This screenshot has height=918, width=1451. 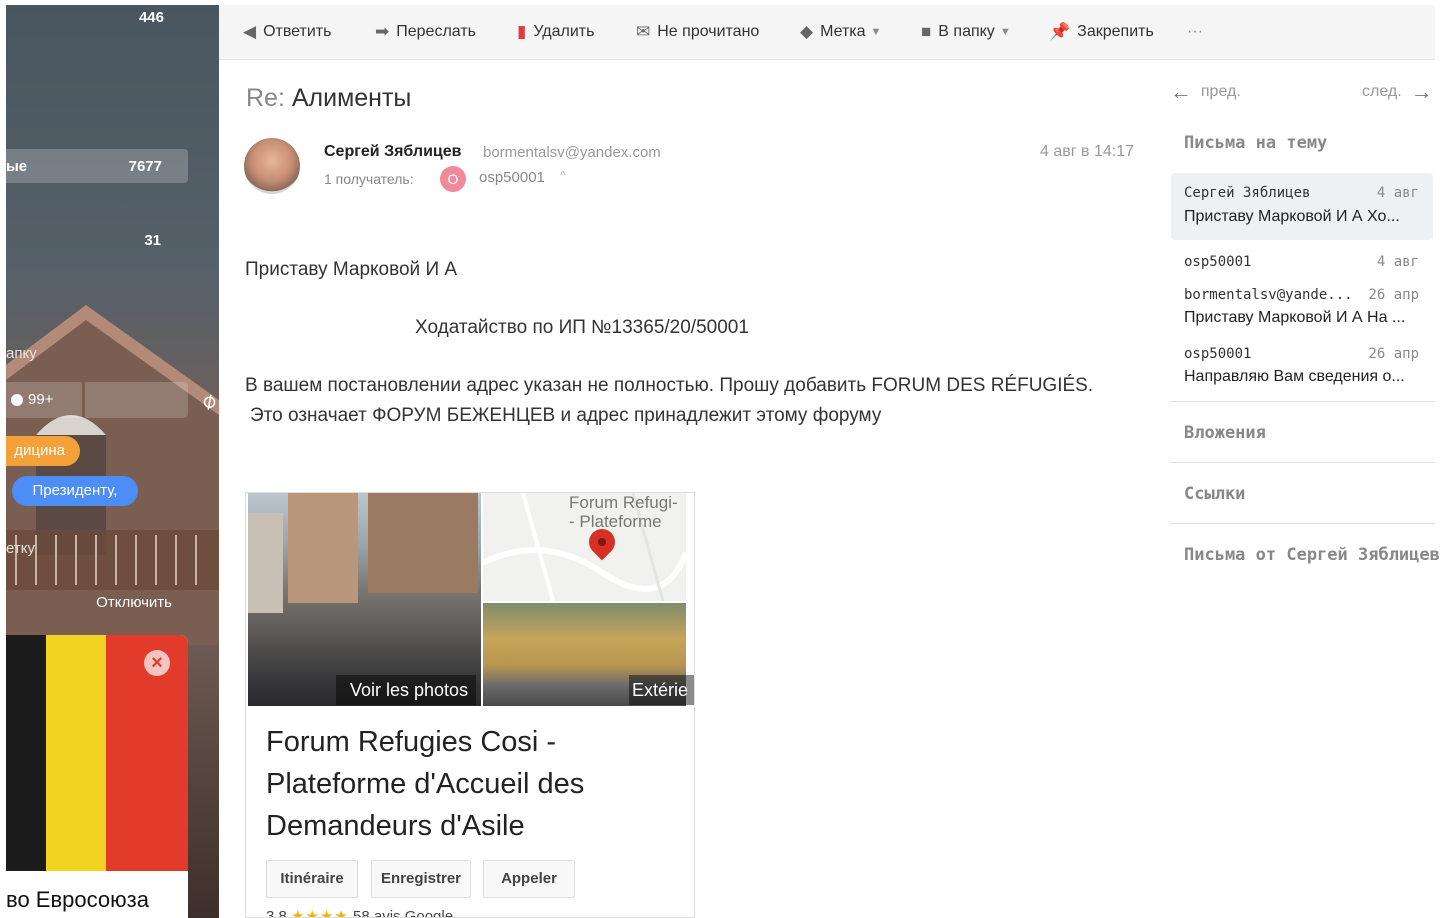 I want to click on sidebar-partial-text-2: етку, so click(x=20, y=548).